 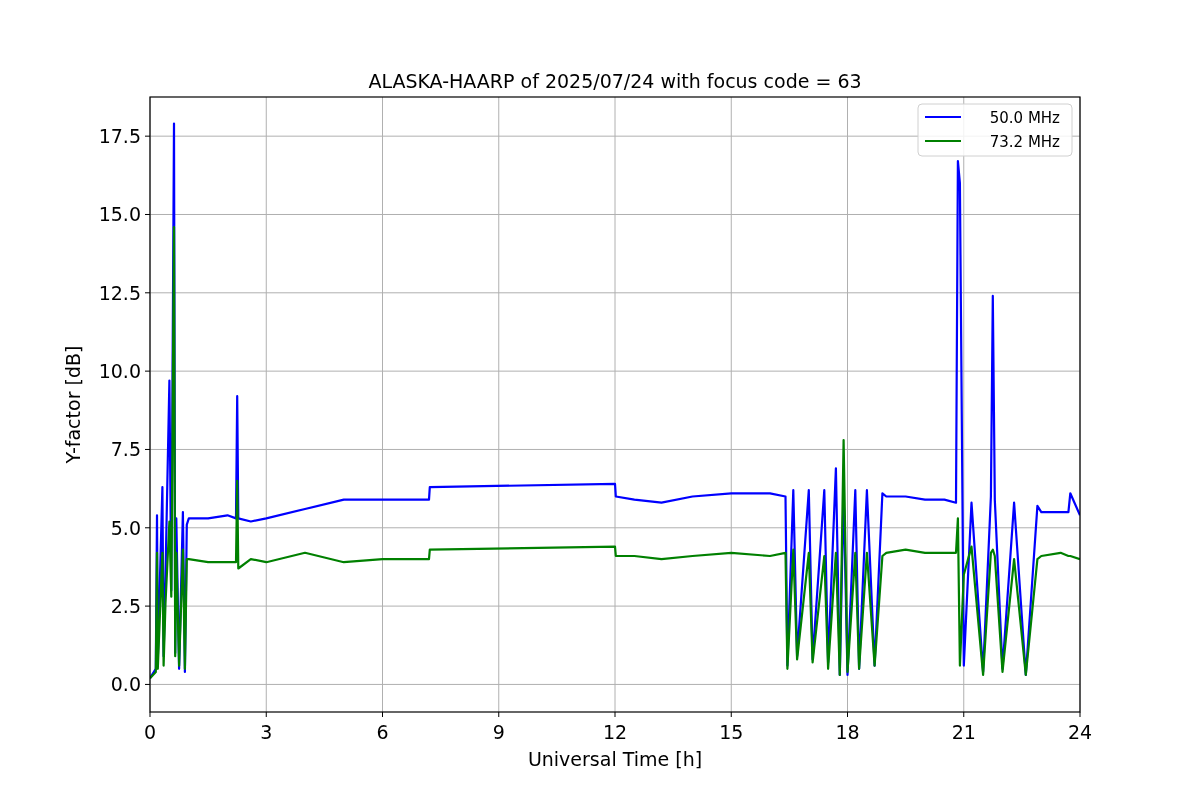 What do you see at coordinates (615, 759) in the screenshot?
I see `x-axis-label: Universal Time [h]` at bounding box center [615, 759].